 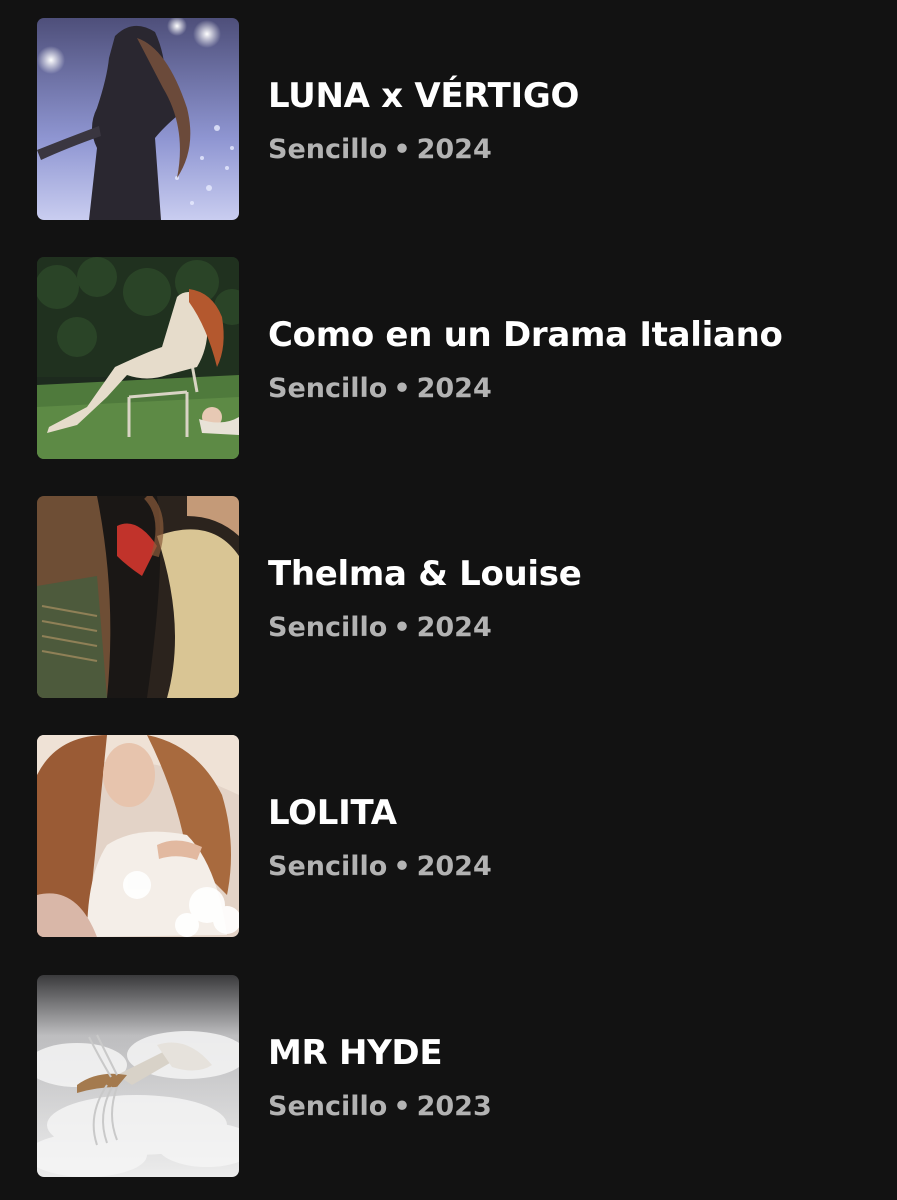 What do you see at coordinates (425, 574) in the screenshot?
I see `release-title: Thelma & Louise` at bounding box center [425, 574].